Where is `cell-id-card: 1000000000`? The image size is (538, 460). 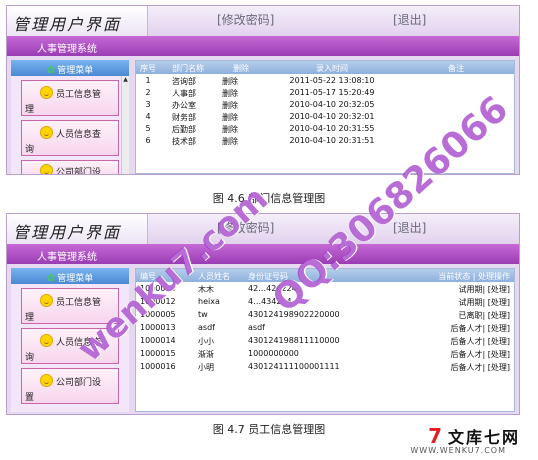 cell-id-card: 1000000000 is located at coordinates (273, 353).